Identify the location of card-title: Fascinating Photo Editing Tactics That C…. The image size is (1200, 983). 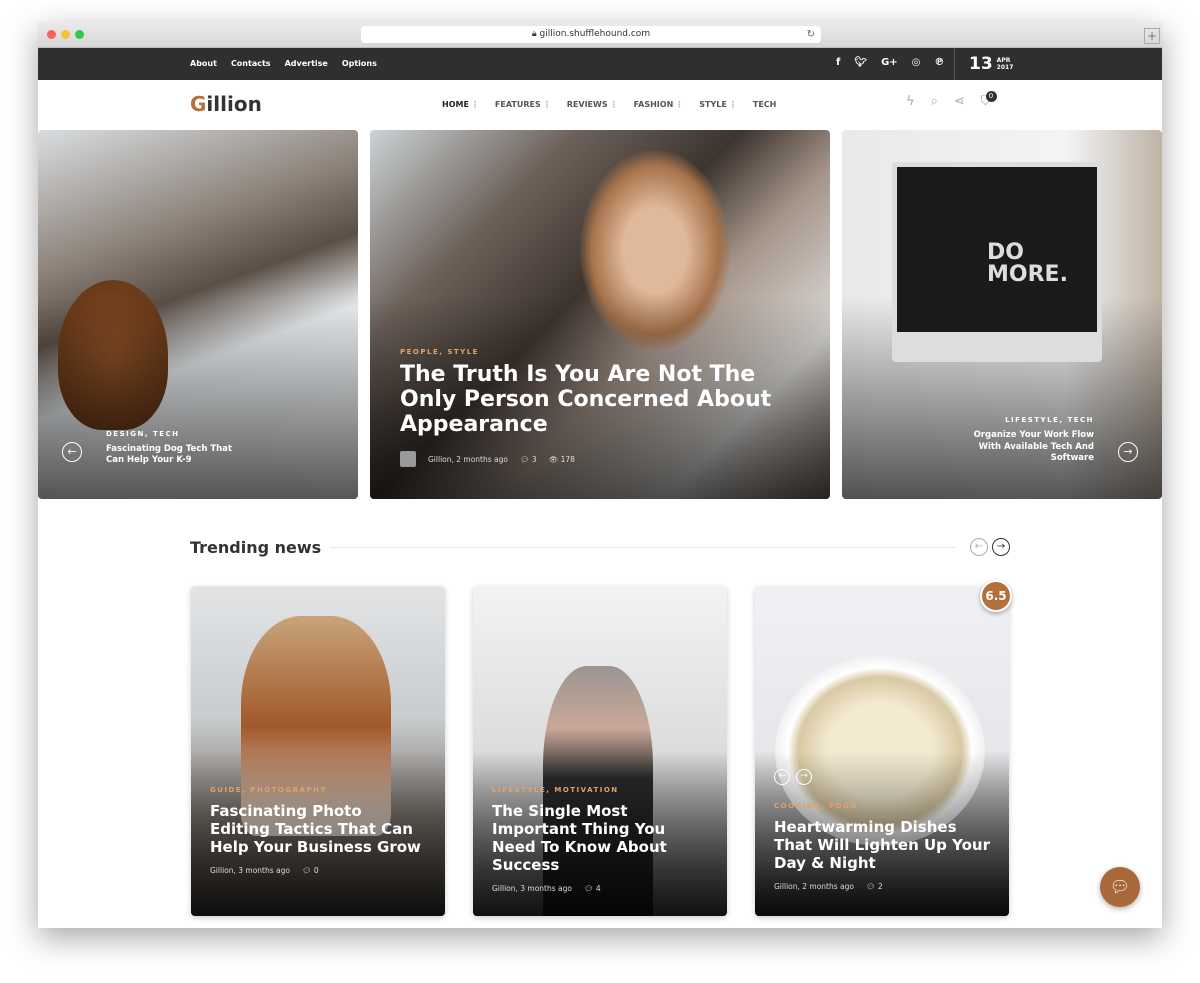
(318, 829).